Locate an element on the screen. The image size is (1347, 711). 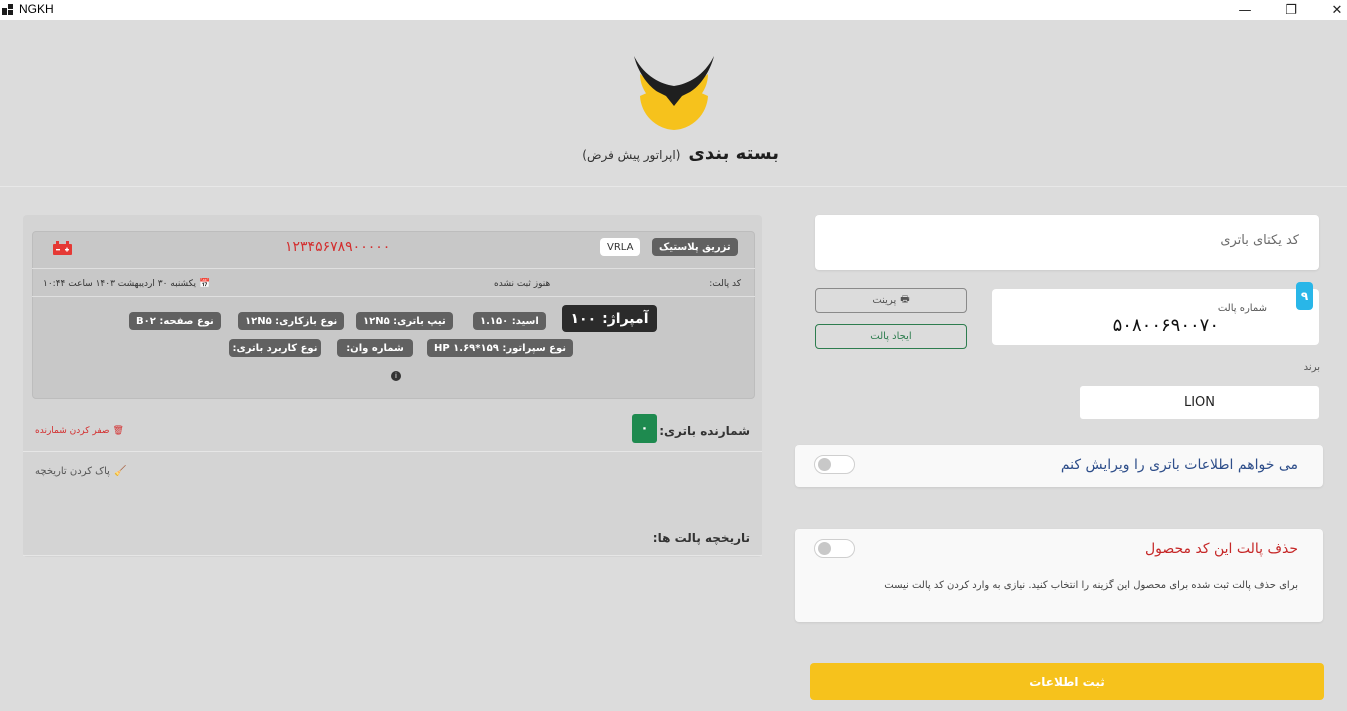
calendar-icon: 📅 is located at coordinates (205, 284).